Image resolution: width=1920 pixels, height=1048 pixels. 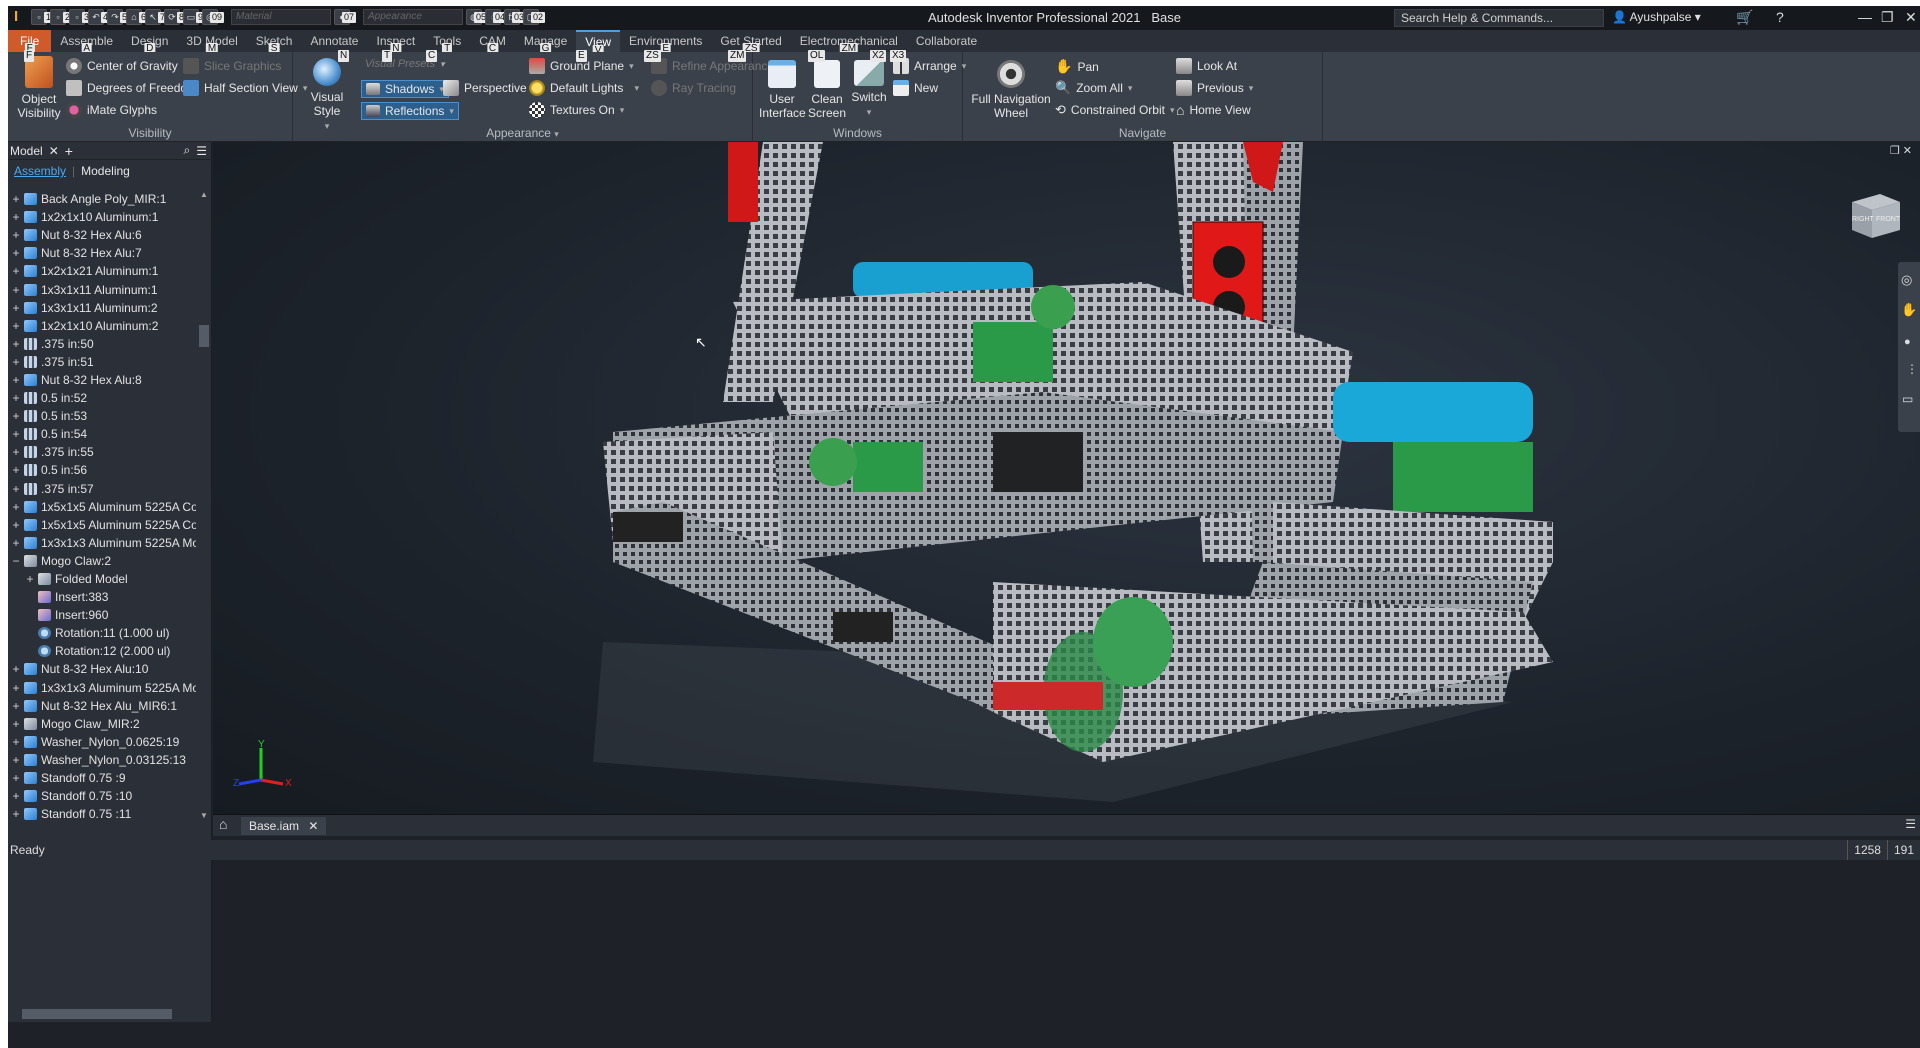 I want to click on look-at-icon: ▭, so click(x=1907, y=399).